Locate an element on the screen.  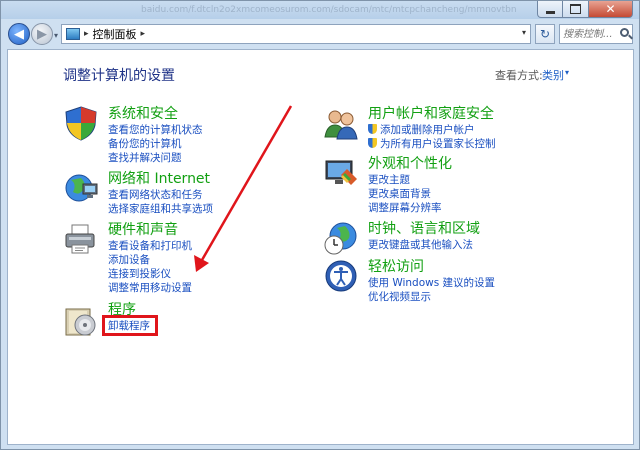
breadcrumb-control-panel: 控制面板 is located at coordinates (115, 34).